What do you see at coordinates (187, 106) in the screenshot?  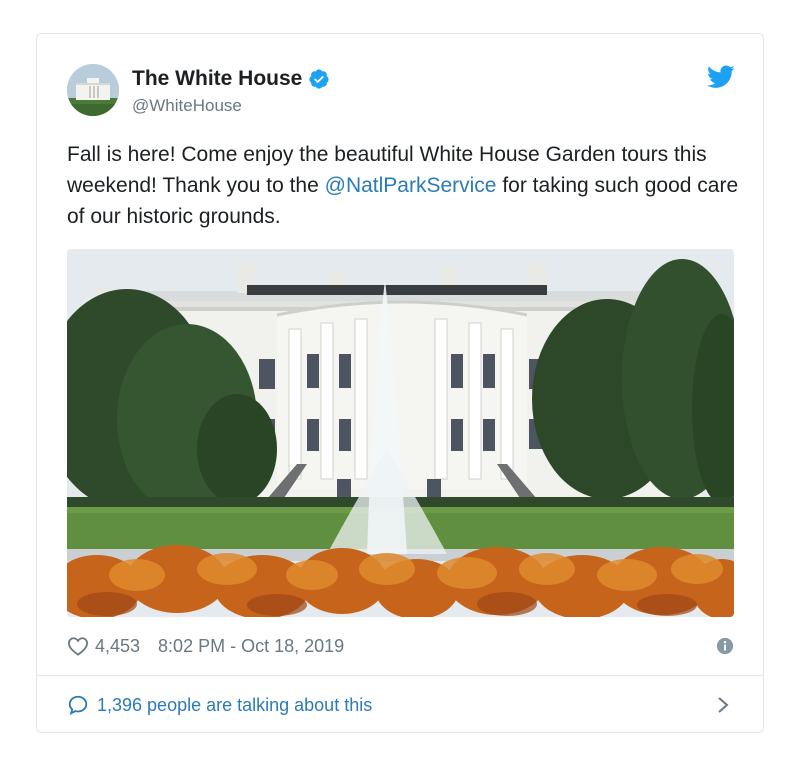 I see `author-handle: @WhiteHouse` at bounding box center [187, 106].